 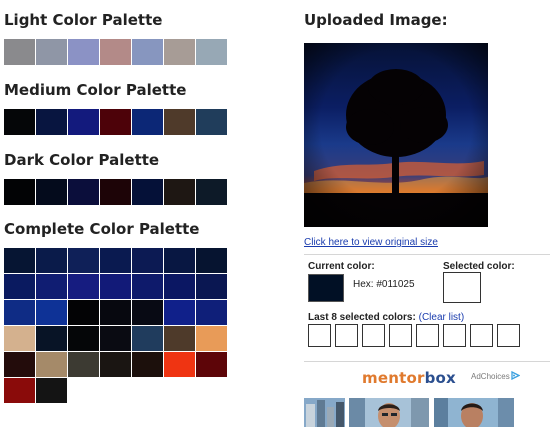 I want to click on adchoices-triangle-icon, so click(x=516, y=376).